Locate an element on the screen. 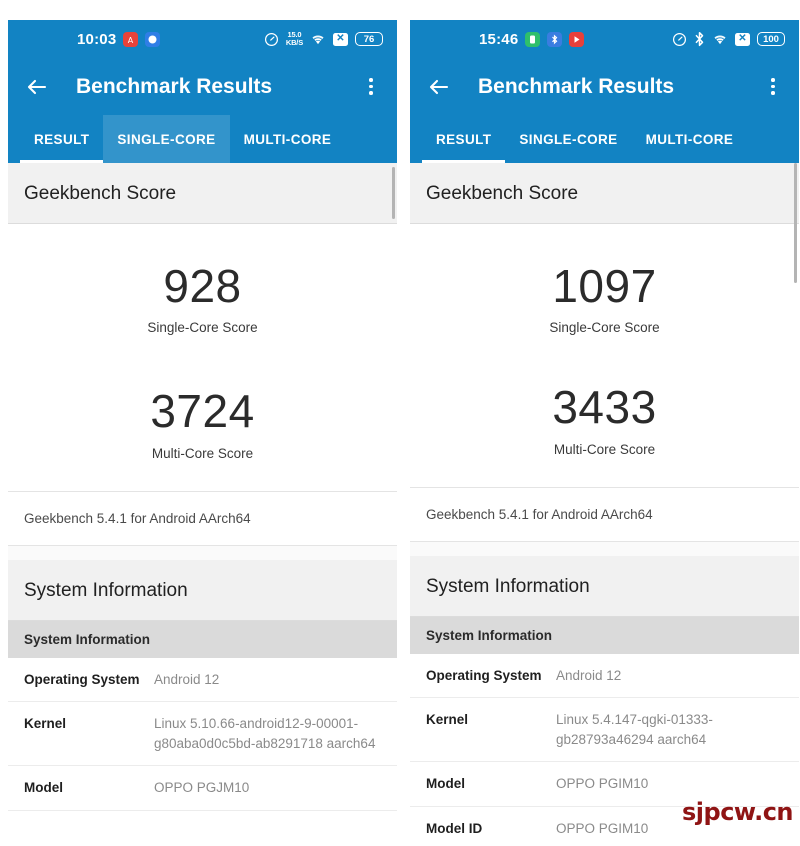  status-bar-left: 15:46 is located at coordinates (532, 39).